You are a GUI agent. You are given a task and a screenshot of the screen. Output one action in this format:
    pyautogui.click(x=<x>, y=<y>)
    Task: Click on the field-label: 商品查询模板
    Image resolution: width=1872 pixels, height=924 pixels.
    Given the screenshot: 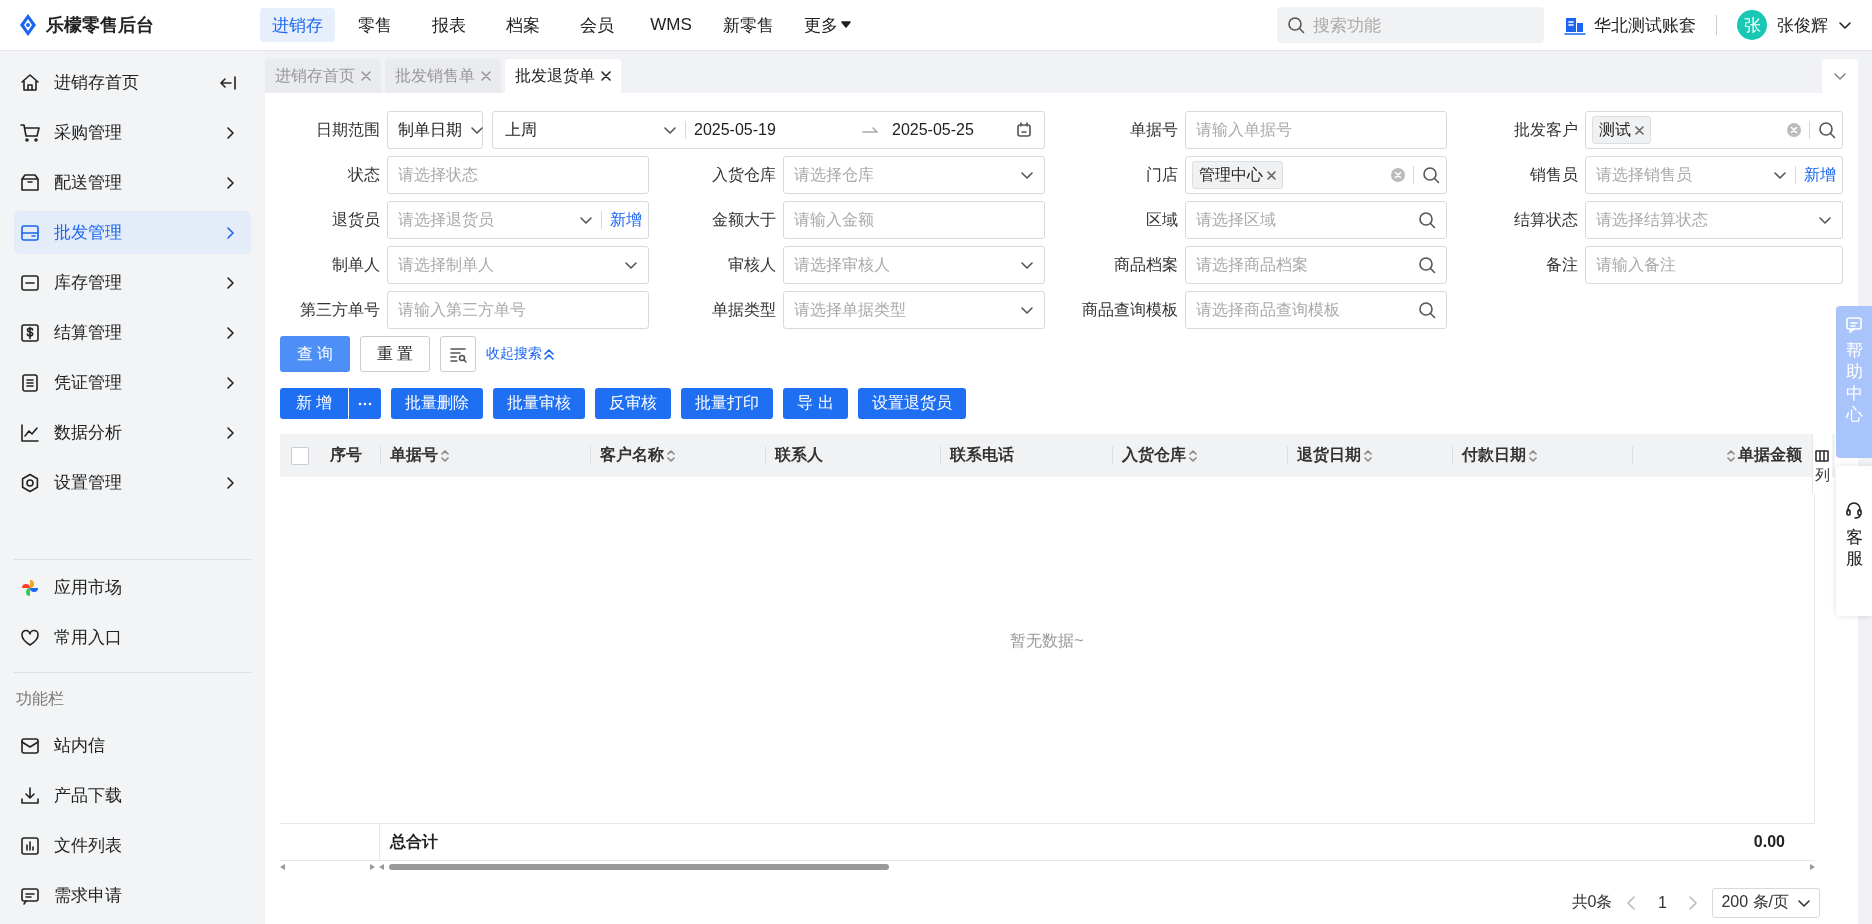 What is the action you would take?
    pyautogui.click(x=1129, y=309)
    